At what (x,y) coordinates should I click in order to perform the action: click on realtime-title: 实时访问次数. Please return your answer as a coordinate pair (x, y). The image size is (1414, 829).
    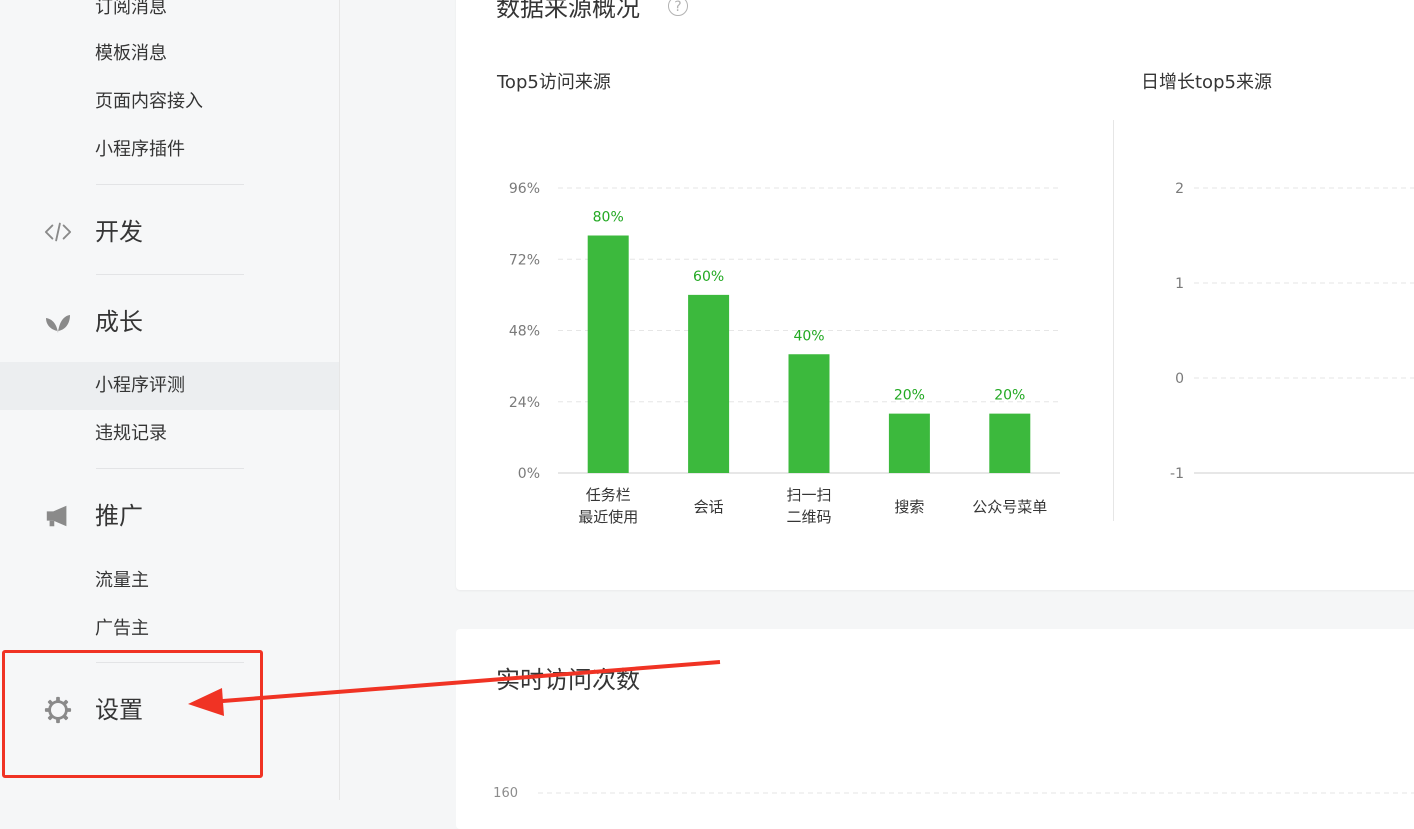
    Looking at the image, I should click on (568, 680).